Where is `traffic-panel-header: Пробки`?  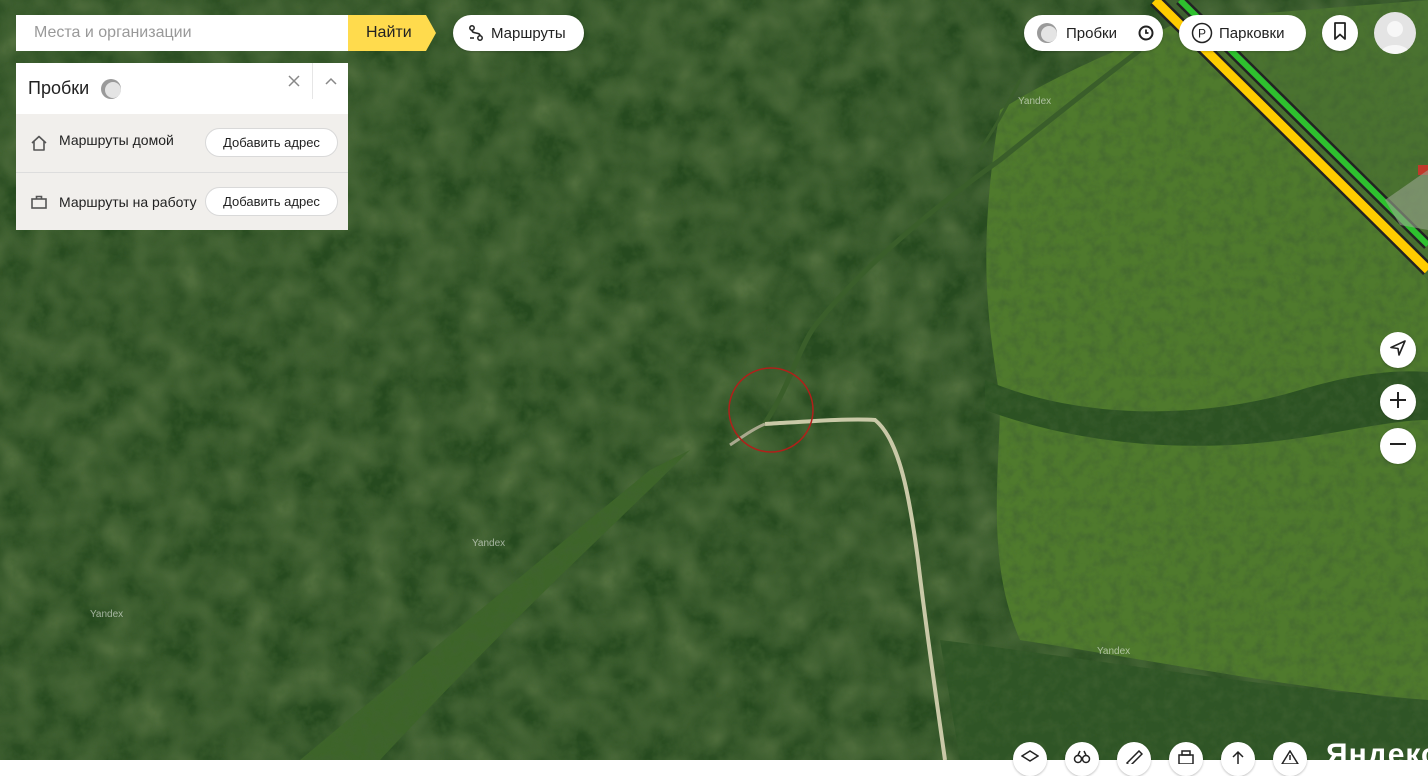
traffic-panel-header: Пробки is located at coordinates (182, 88).